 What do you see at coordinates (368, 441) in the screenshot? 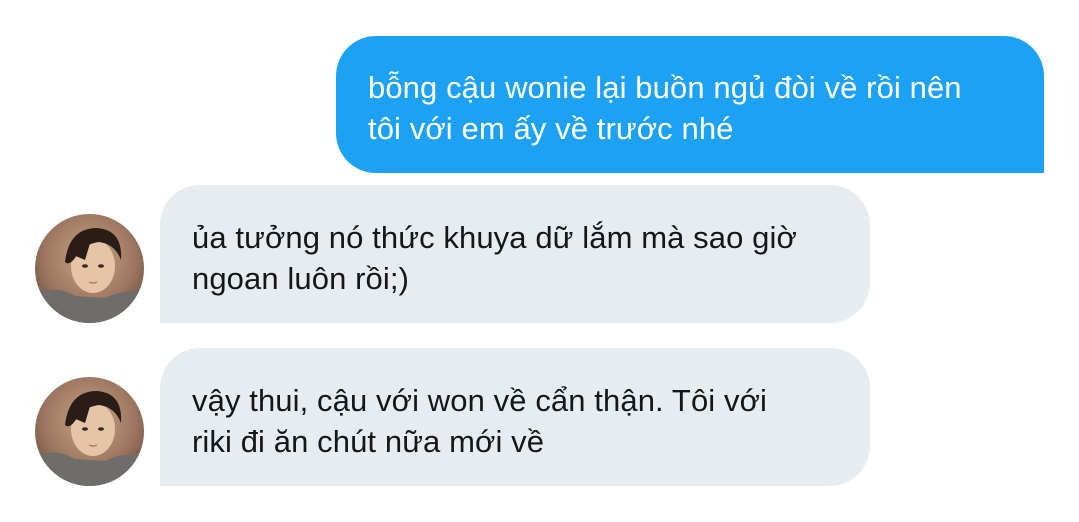
I see `message-text-line: riki đi ăn chút nữa mới về` at bounding box center [368, 441].